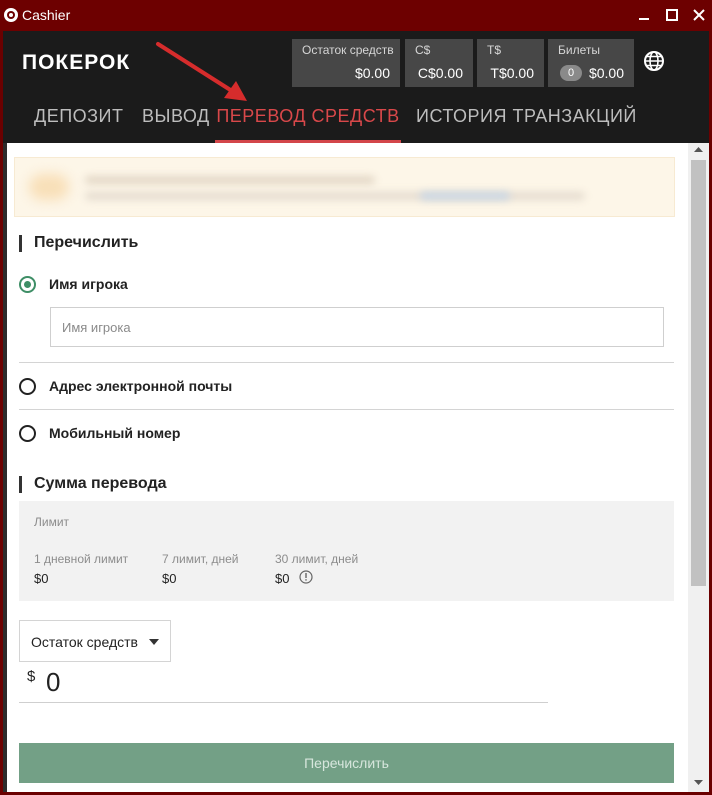  Describe the element at coordinates (200, 569) in the screenshot. I see `limit-weekly: 7 лимит, дней $0` at that location.